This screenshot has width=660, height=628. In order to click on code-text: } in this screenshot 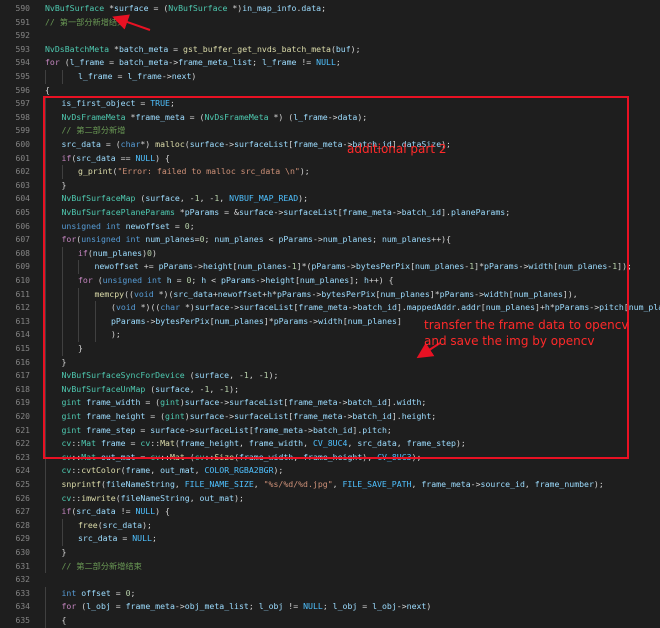, I will do `click(64, 553)`.